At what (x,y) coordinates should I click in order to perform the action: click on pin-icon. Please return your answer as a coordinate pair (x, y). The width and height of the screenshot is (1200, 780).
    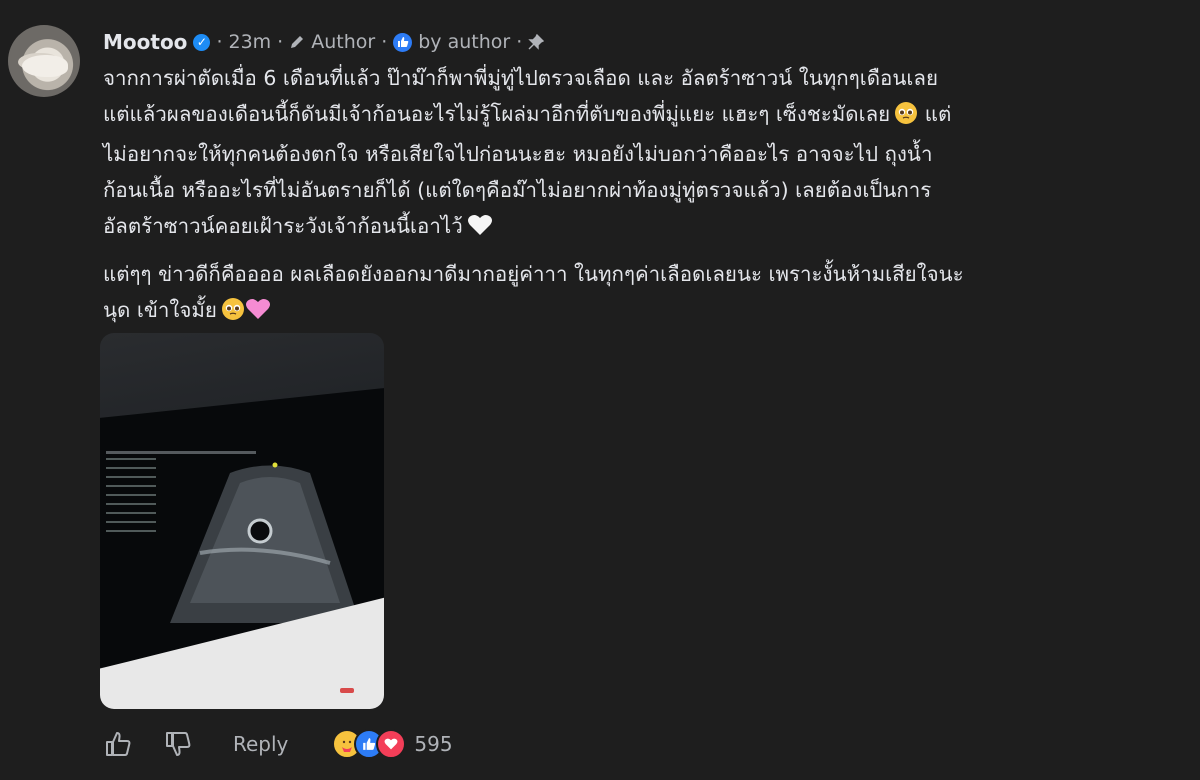
    Looking at the image, I should click on (536, 42).